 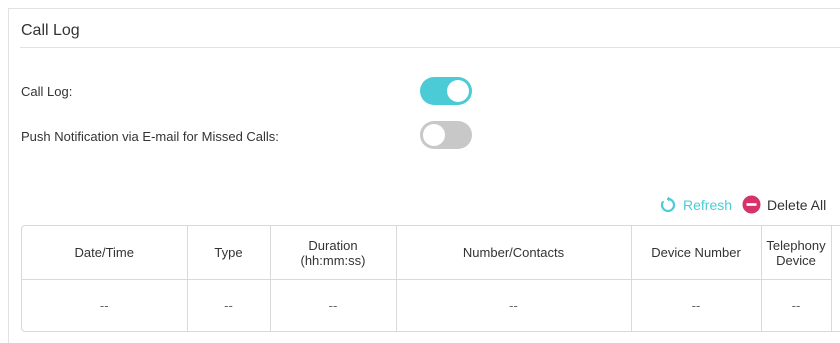 I want to click on column-header-type: Type, so click(x=229, y=253).